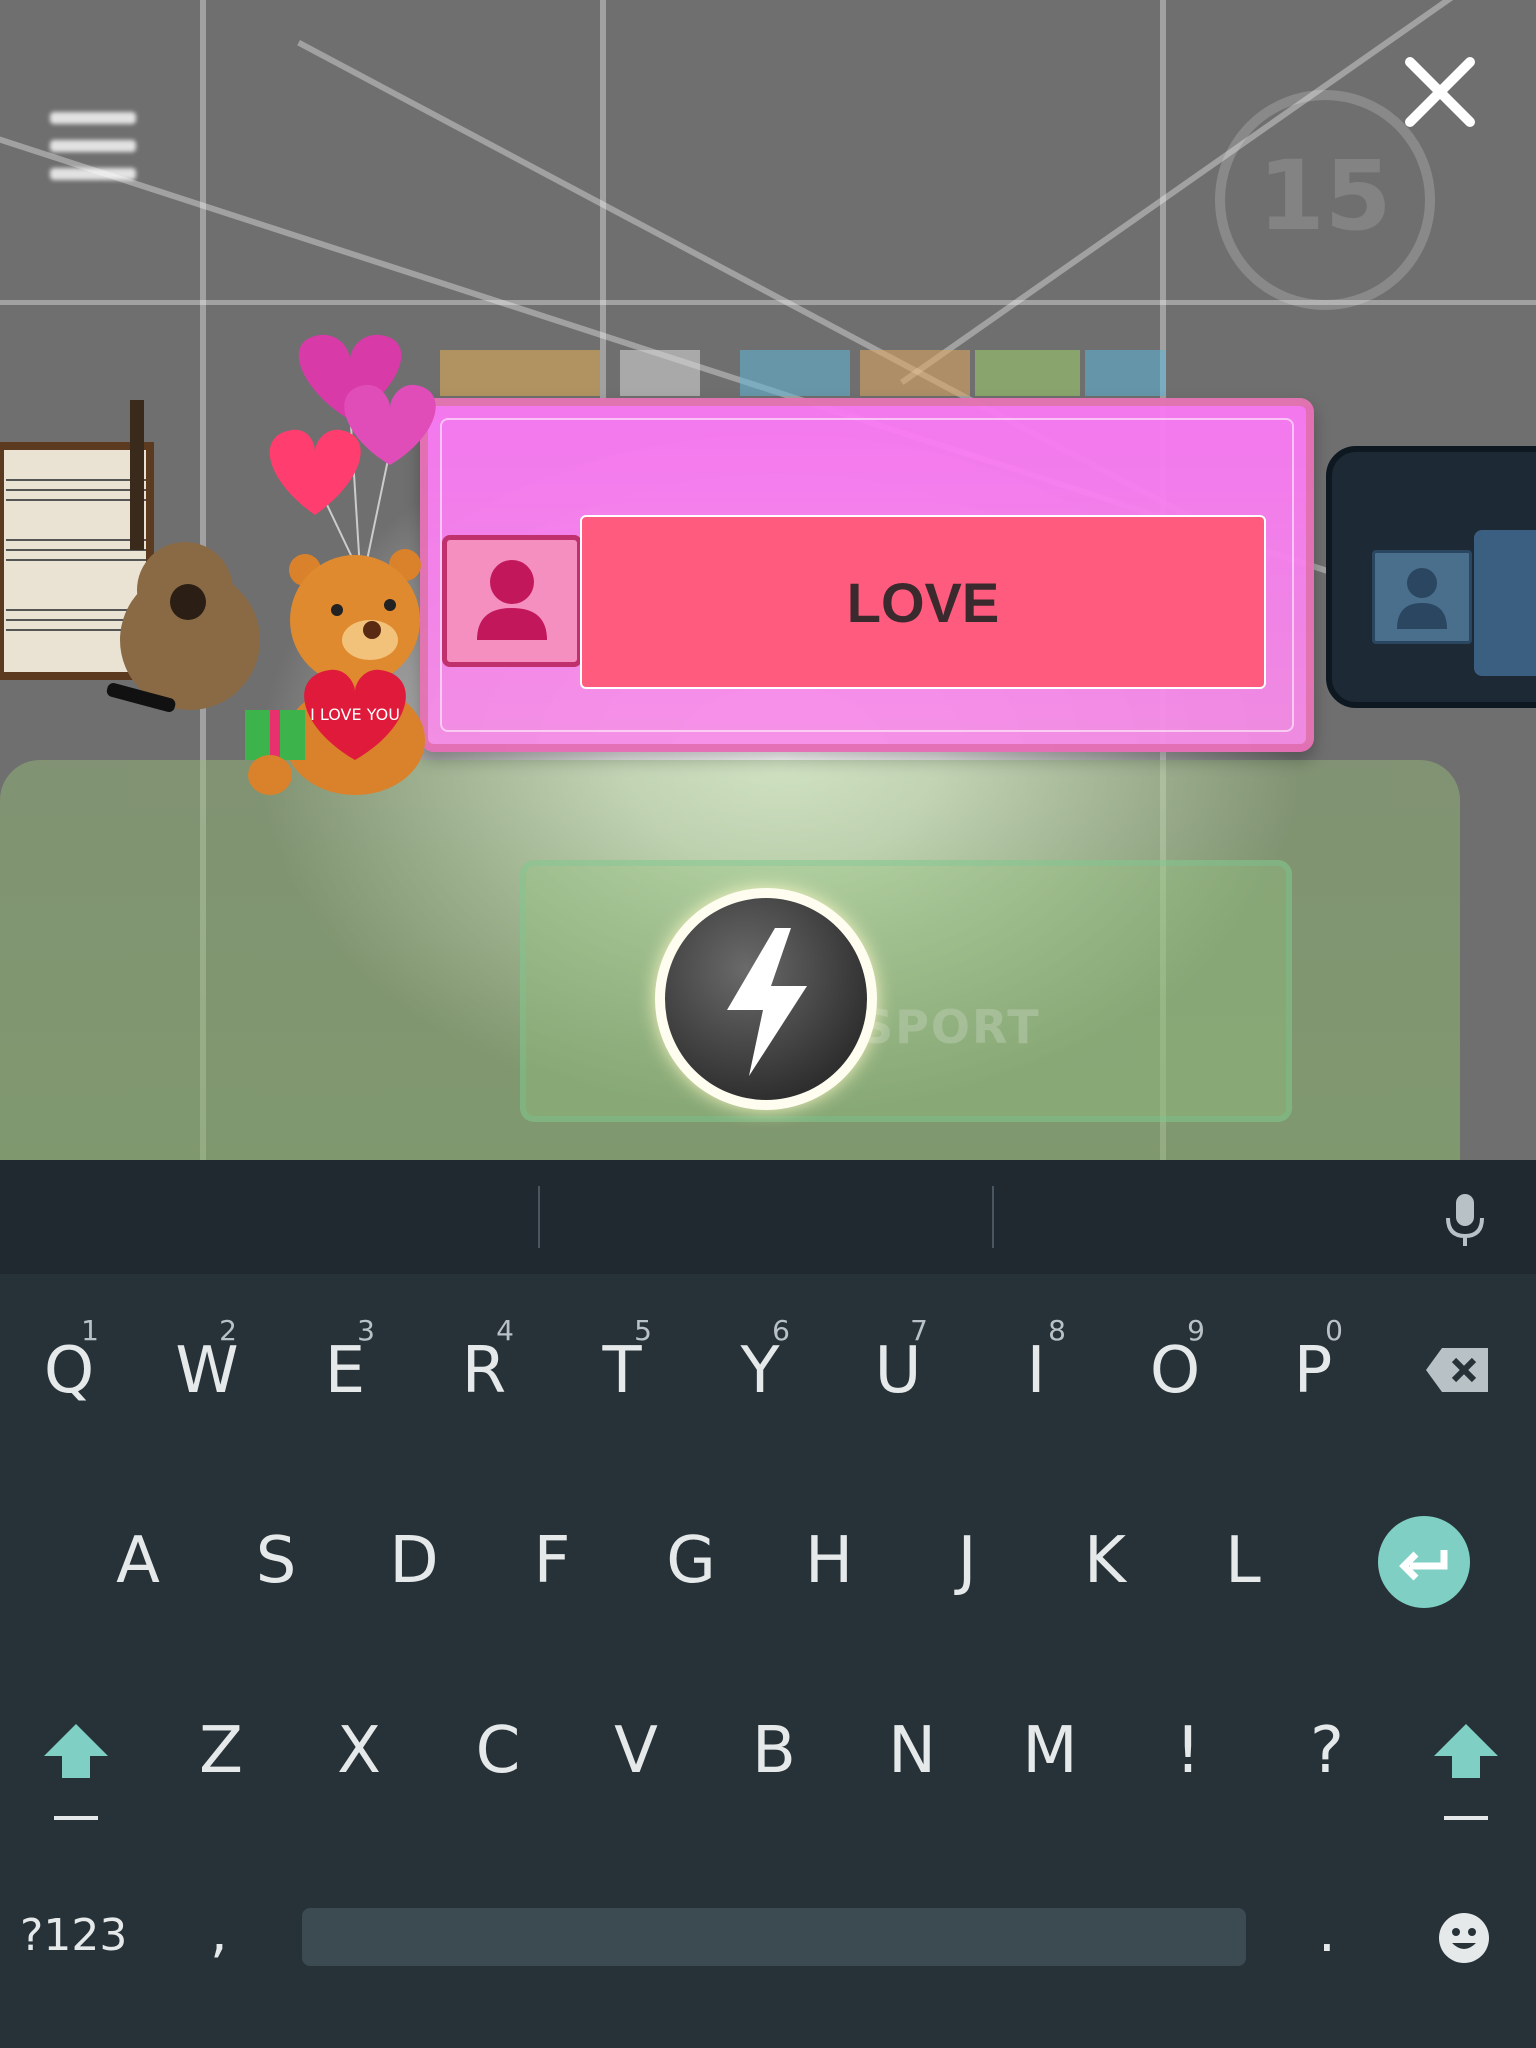 This screenshot has width=1536, height=2048. What do you see at coordinates (505, 1330) in the screenshot?
I see `key-hint: 4` at bounding box center [505, 1330].